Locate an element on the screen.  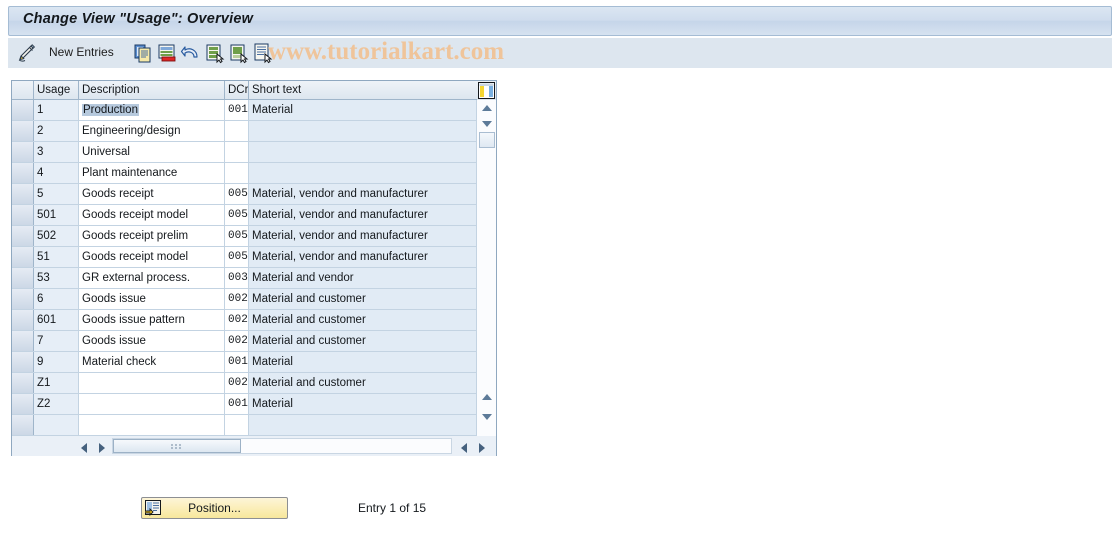
undo-icon is located at coordinates (191, 53).